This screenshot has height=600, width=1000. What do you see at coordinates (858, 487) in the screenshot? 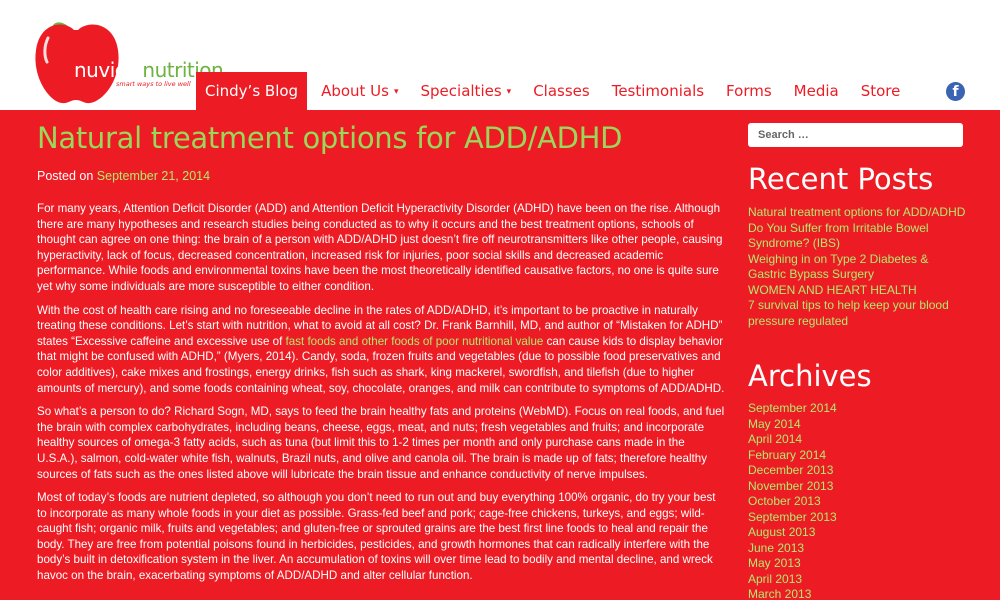
I see `archive-link: November 2013` at bounding box center [858, 487].